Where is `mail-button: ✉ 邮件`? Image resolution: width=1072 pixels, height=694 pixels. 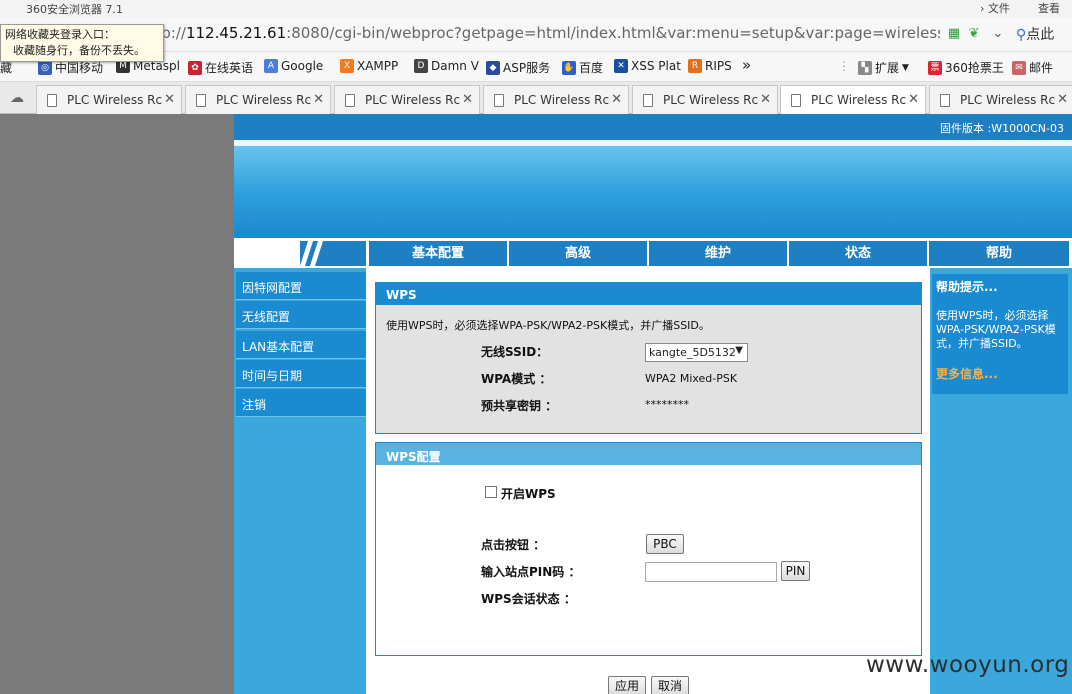 mail-button: ✉ 邮件 is located at coordinates (1032, 67).